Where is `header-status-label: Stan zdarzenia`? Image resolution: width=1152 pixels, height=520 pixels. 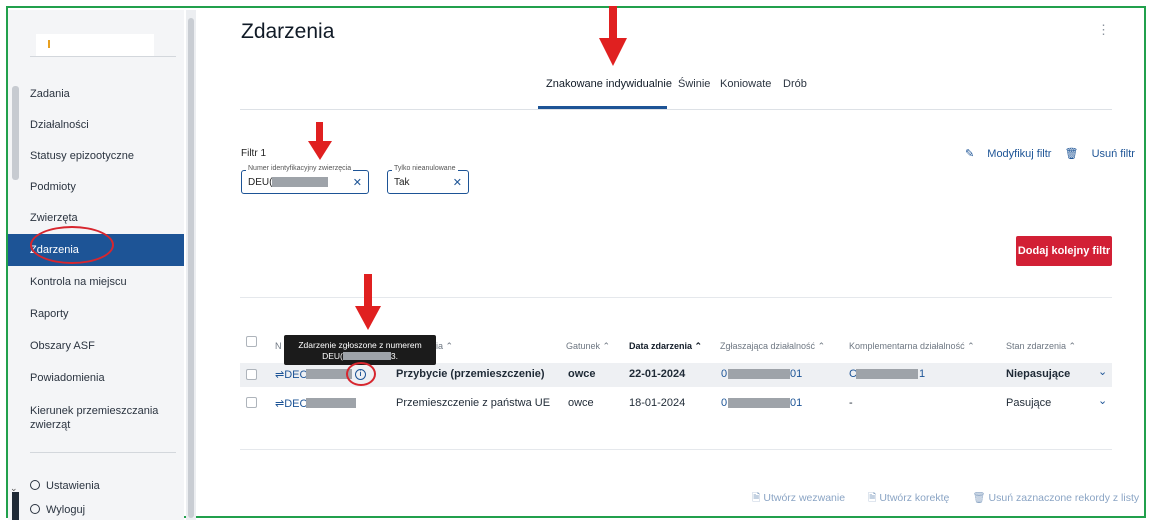
header-status-label: Stan zdarzenia is located at coordinates (1036, 346).